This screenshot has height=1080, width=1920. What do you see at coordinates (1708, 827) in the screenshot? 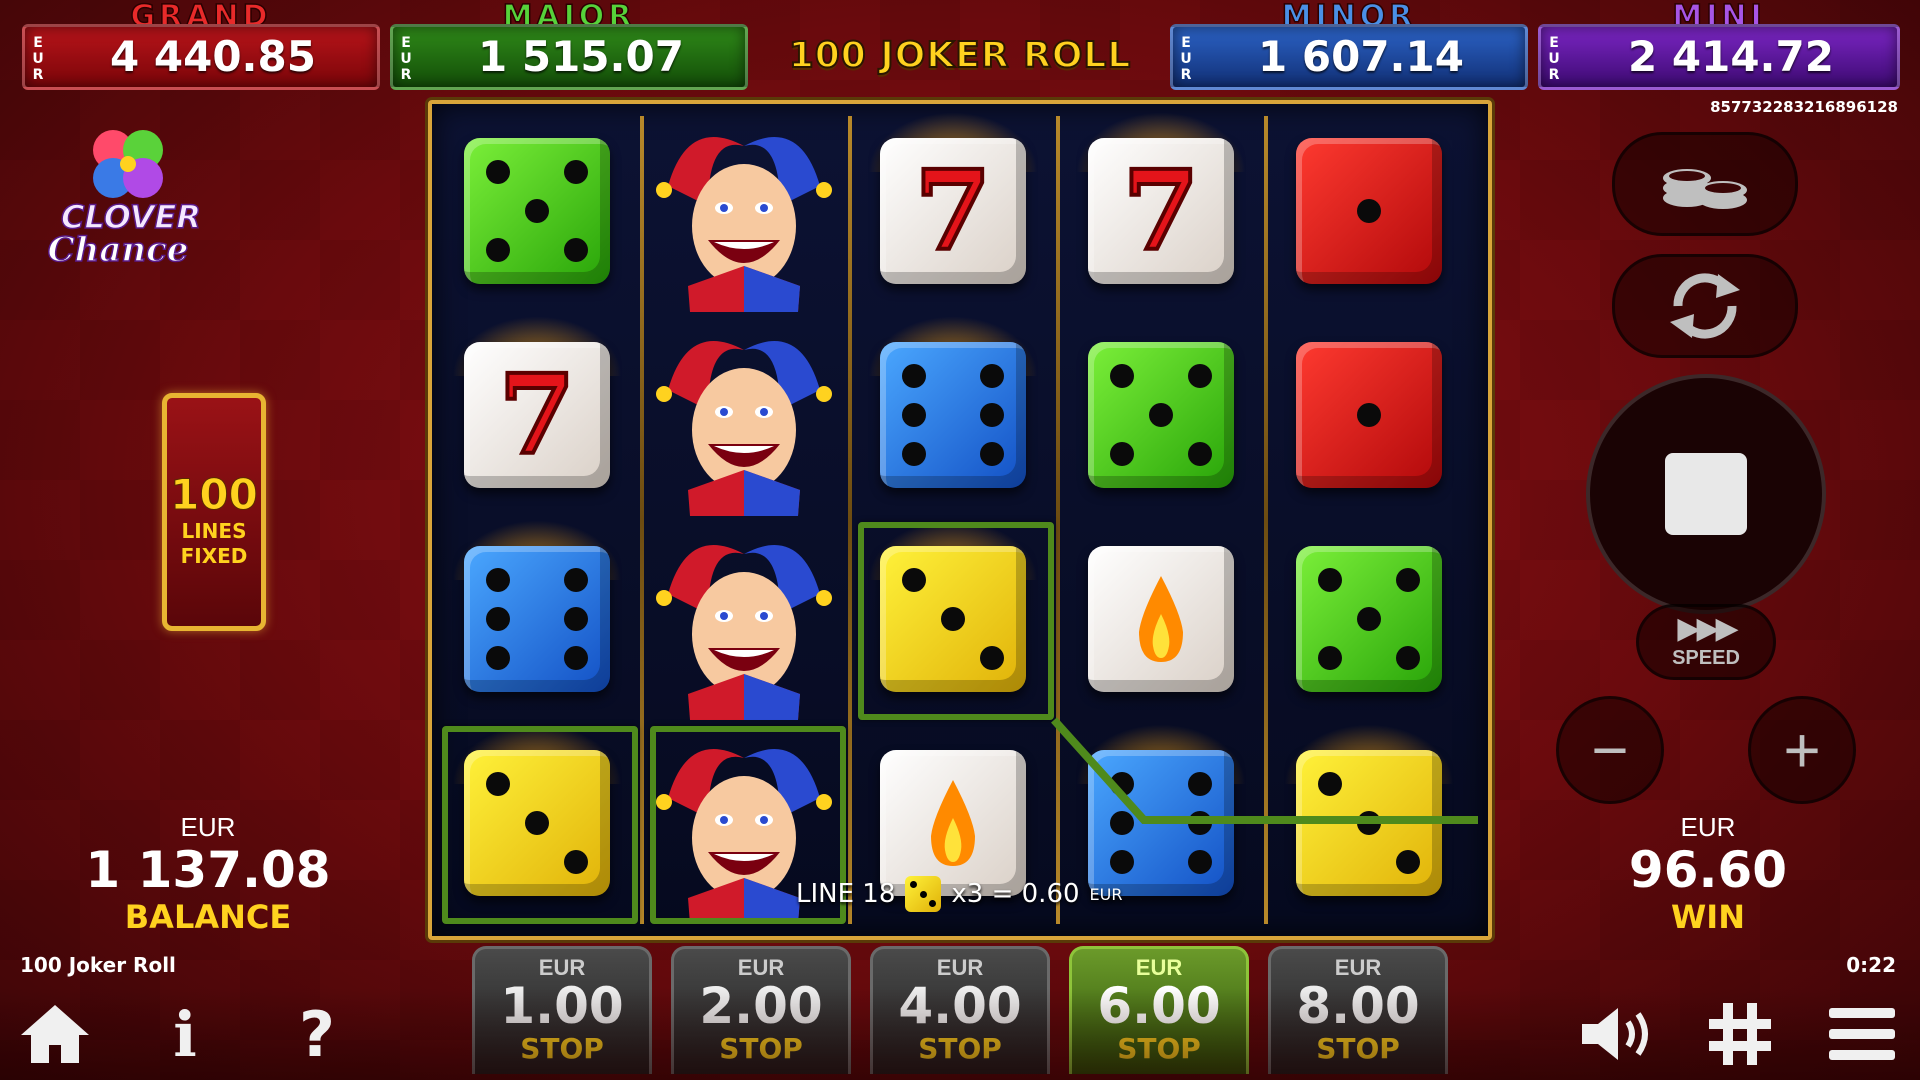
I see `win-currency: EUR` at bounding box center [1708, 827].